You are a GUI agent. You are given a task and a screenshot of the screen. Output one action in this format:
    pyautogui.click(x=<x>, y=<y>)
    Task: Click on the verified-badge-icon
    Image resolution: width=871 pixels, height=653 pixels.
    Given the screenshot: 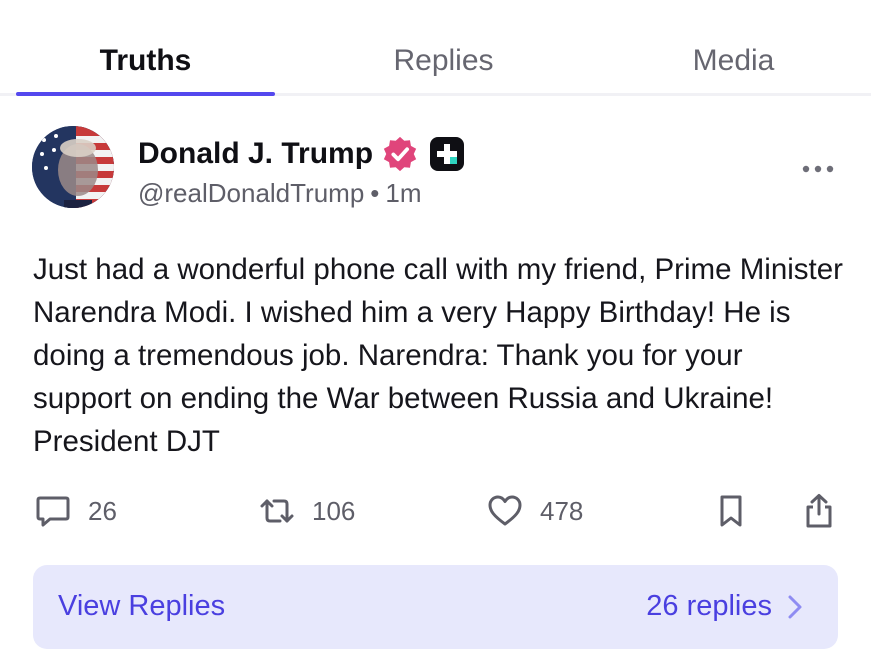 What is the action you would take?
    pyautogui.click(x=400, y=154)
    